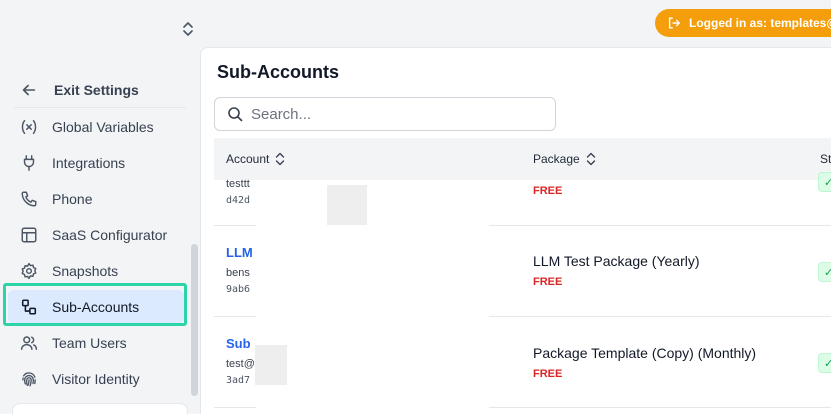  Describe the element at coordinates (29, 127) in the screenshot. I see `variable-icon` at that location.